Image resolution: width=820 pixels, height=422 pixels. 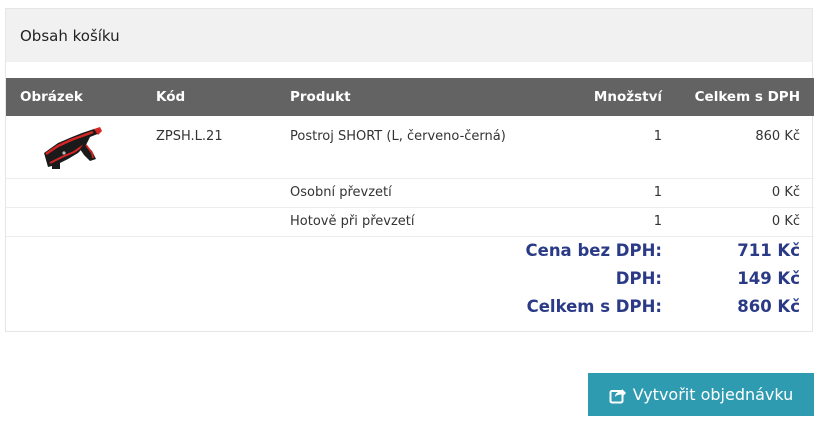 I want to click on column-header-image: Obrázek, so click(x=51, y=97).